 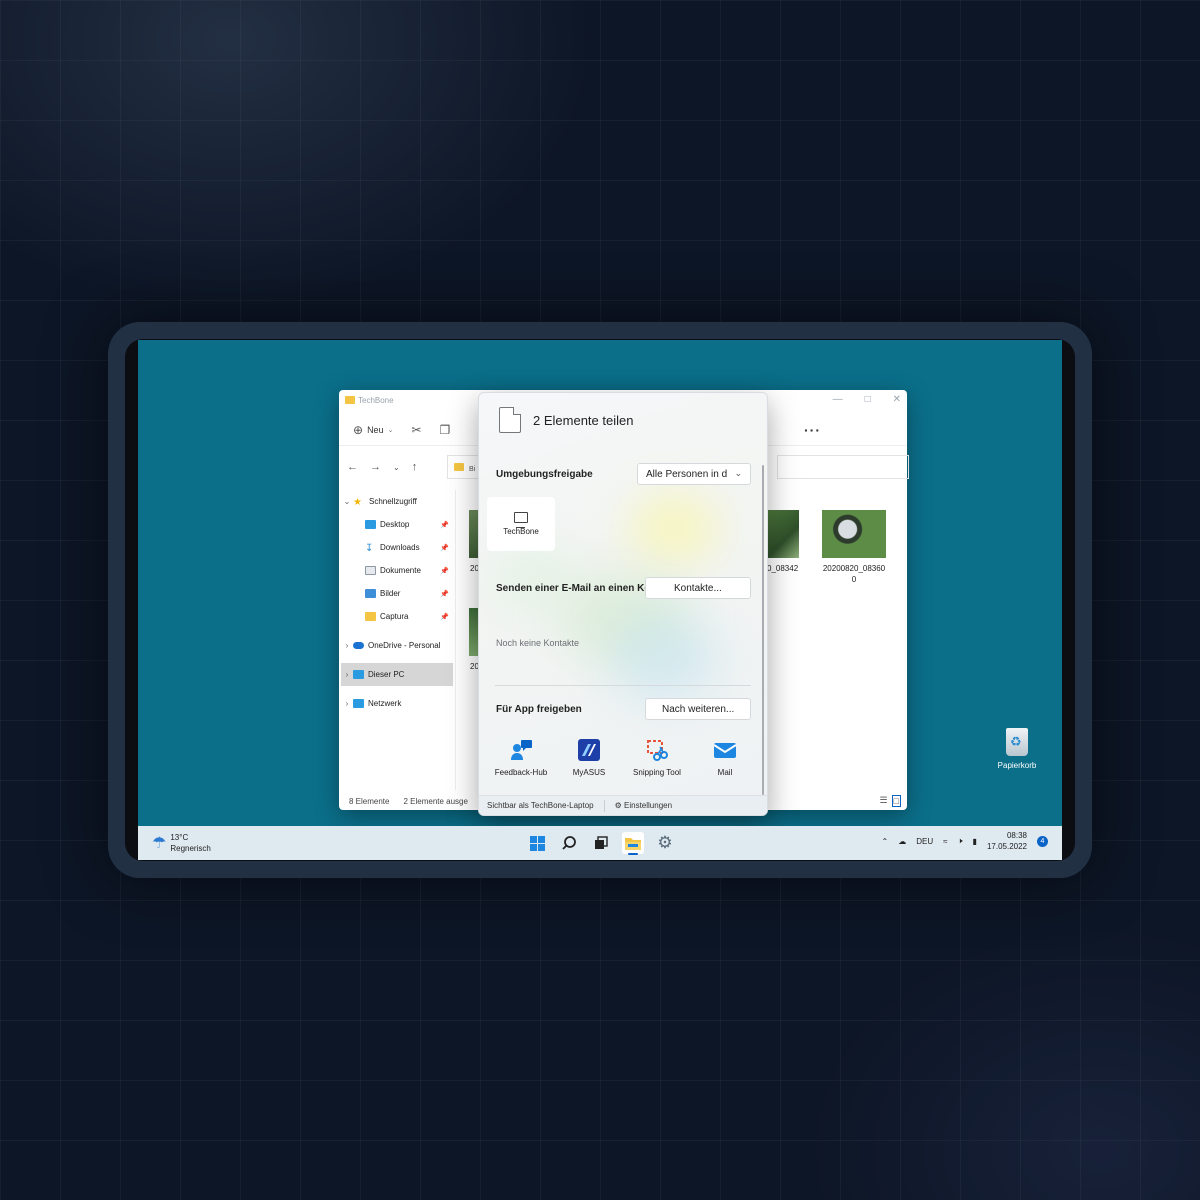 What do you see at coordinates (397, 593) in the screenshot?
I see `sidebar-item-bilder: Bilder 📌` at bounding box center [397, 593].